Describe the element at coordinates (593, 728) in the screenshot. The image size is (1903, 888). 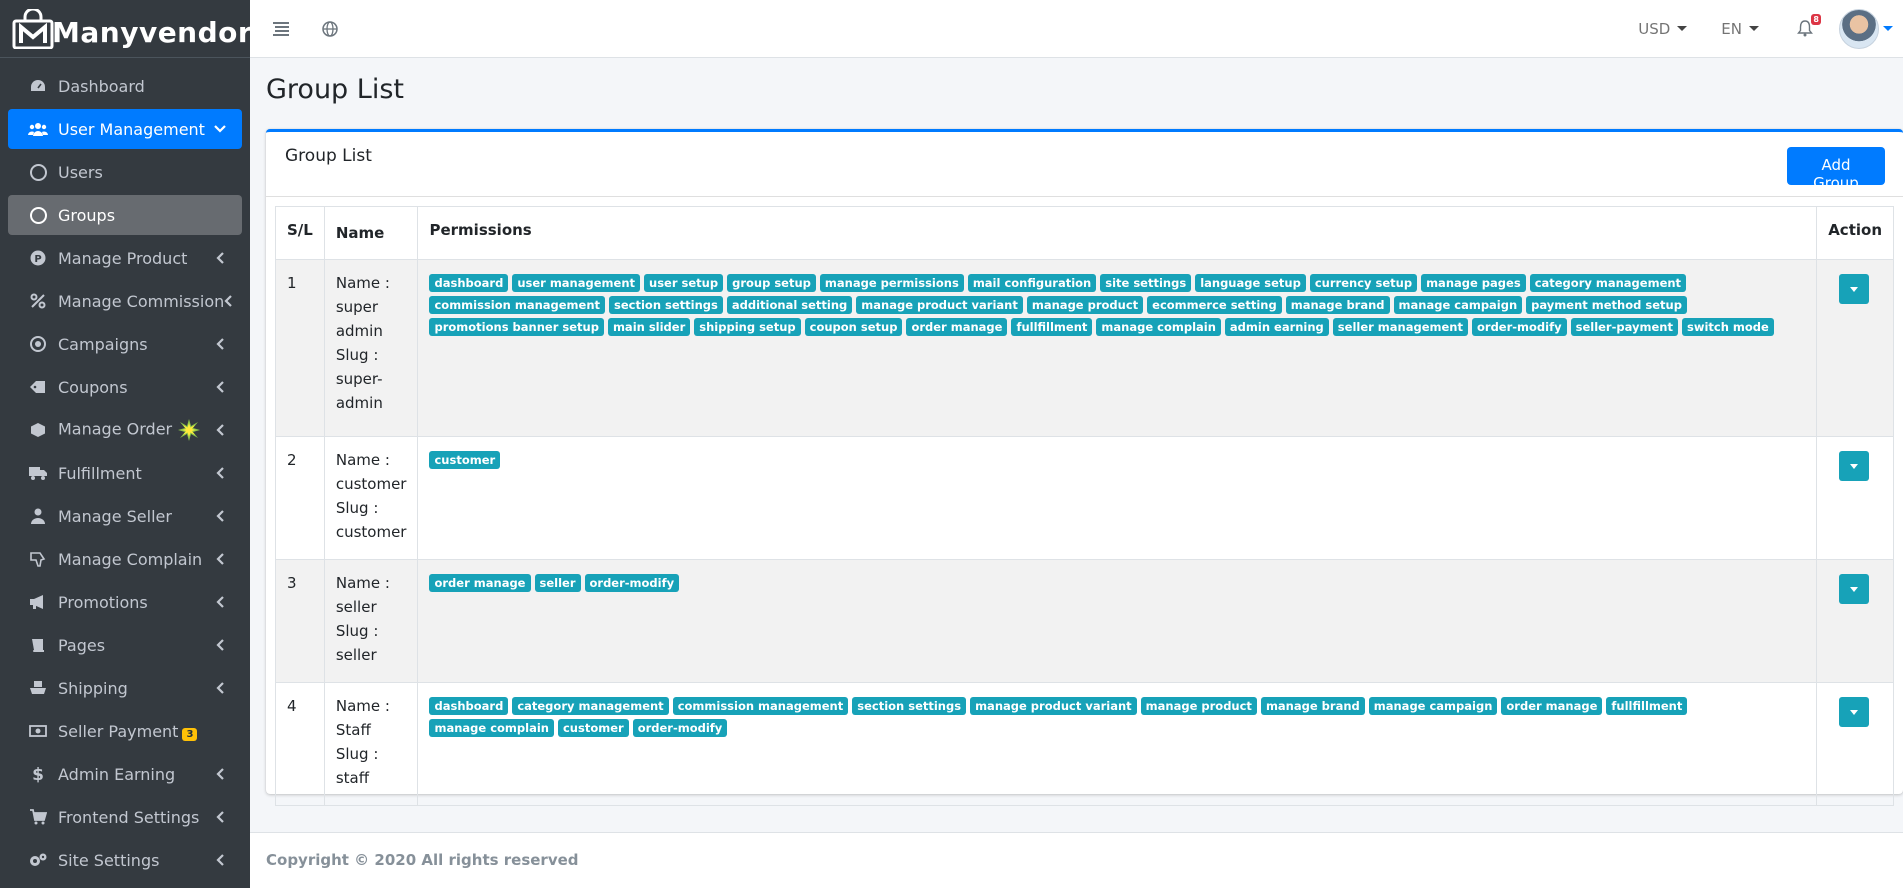
I see `permission-badge: customer` at that location.